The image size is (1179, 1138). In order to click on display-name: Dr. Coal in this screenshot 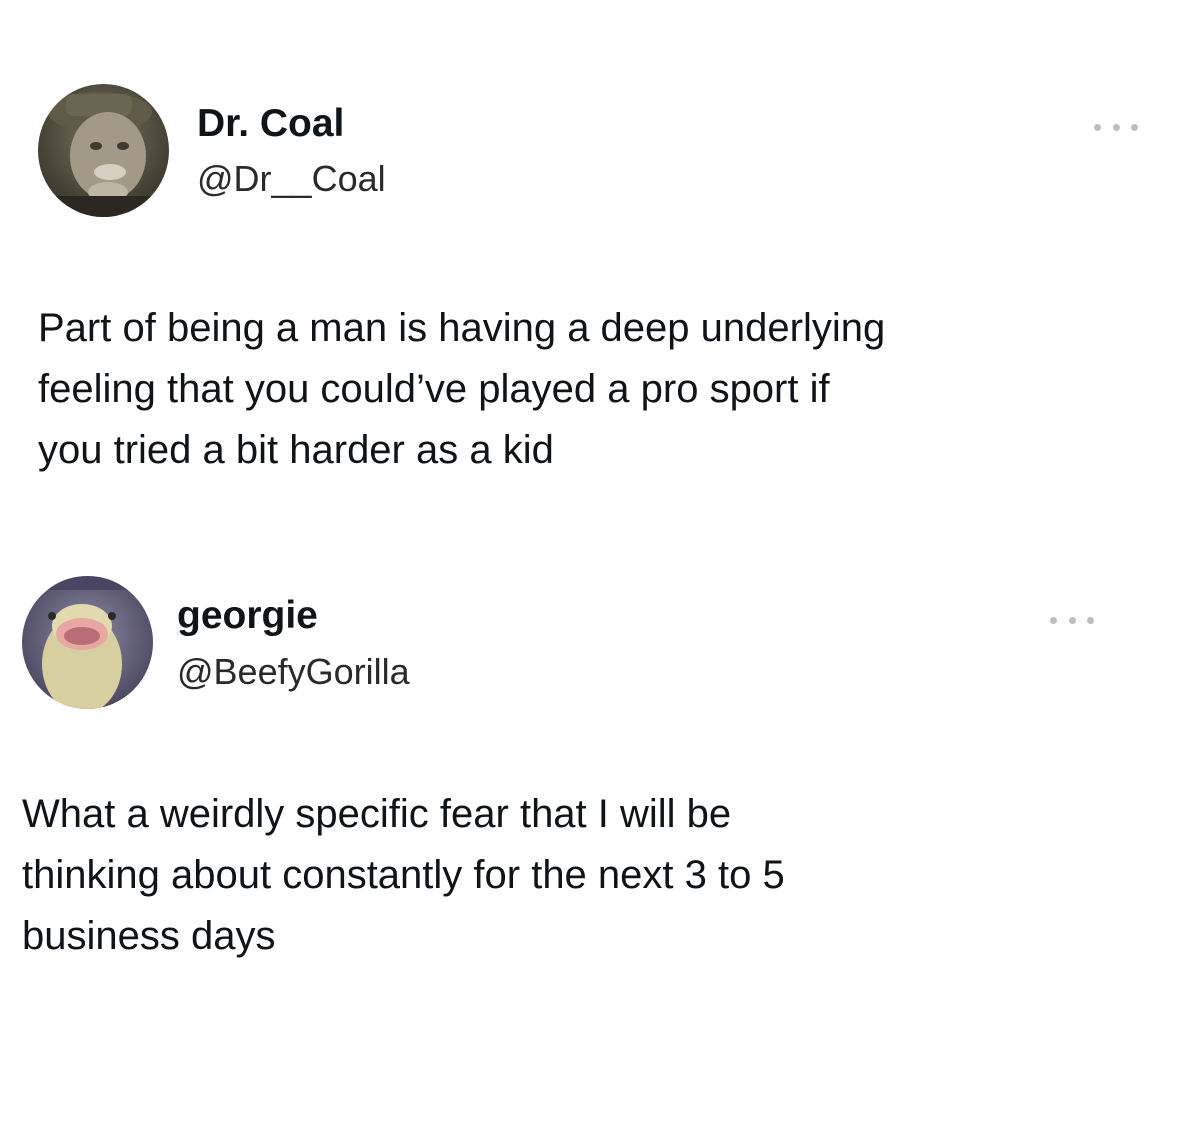, I will do `click(270, 124)`.